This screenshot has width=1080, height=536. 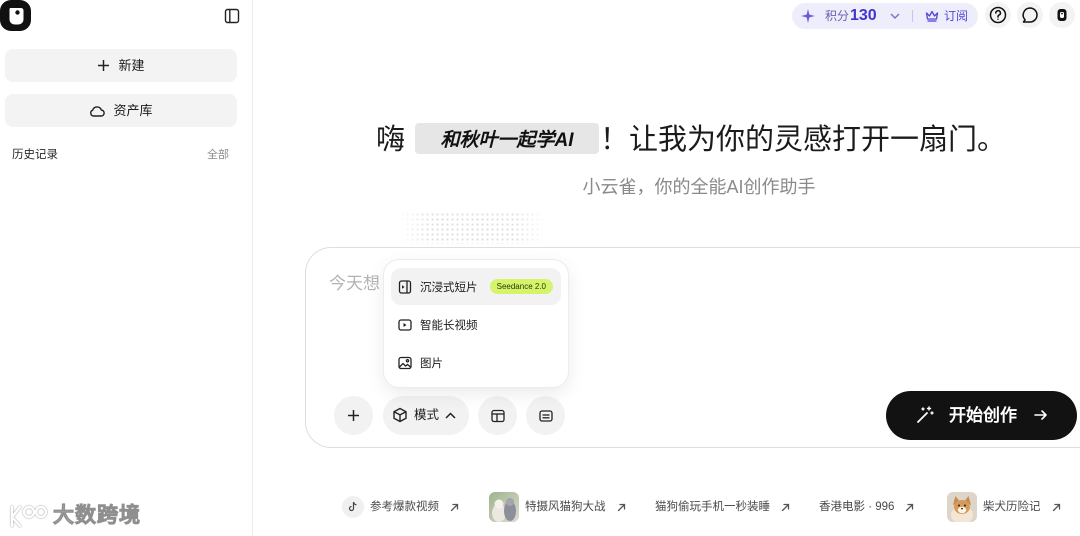 I want to click on points-label: 积分, so click(x=837, y=16).